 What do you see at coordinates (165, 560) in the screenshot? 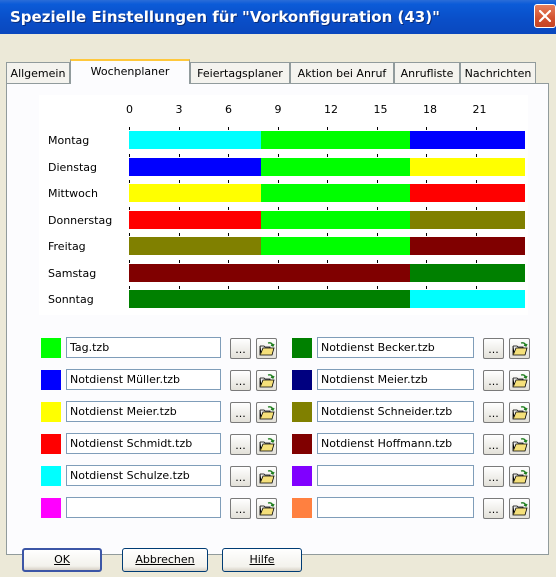
I see `cancel-button: Abbrechen` at bounding box center [165, 560].